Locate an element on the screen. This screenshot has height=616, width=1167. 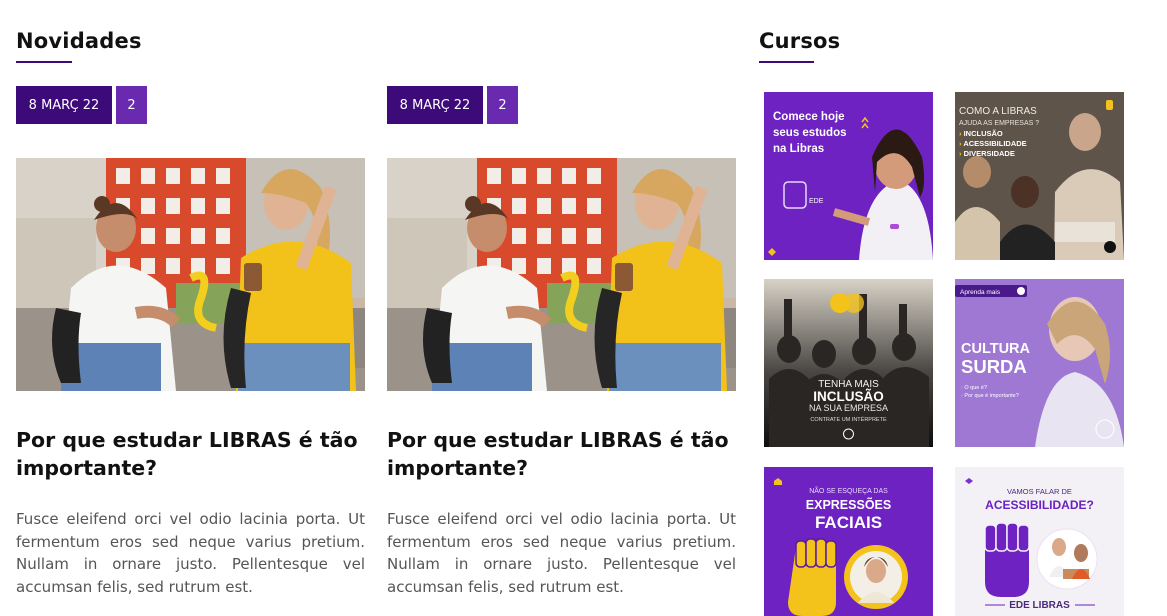
course-card-brand: EDE is located at coordinates (816, 201).